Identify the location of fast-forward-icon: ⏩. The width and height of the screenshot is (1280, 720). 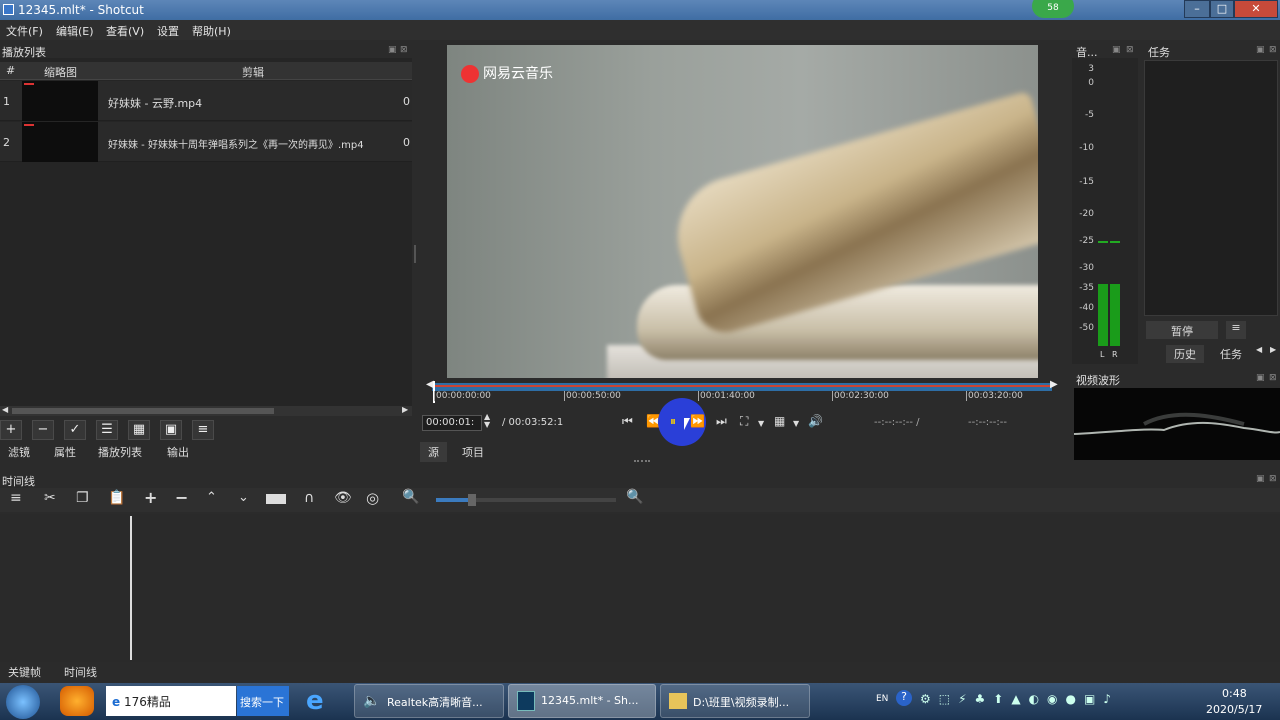
(697, 421).